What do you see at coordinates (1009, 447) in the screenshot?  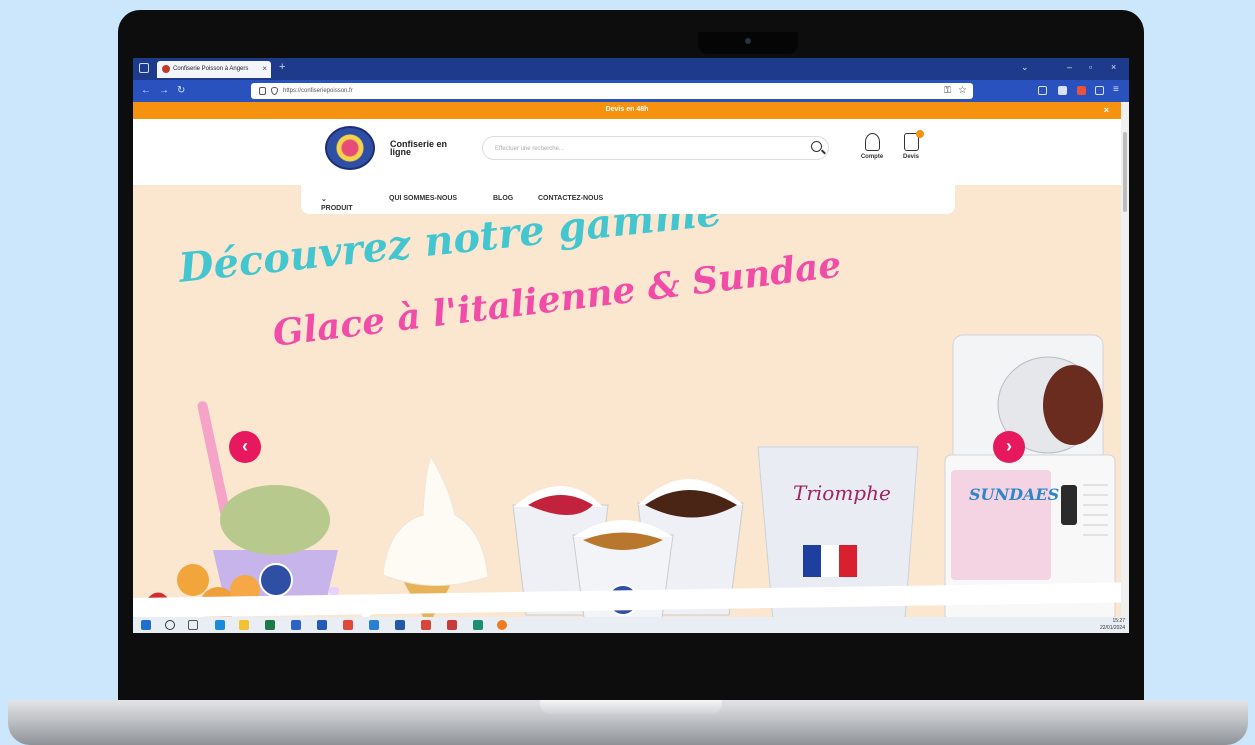 I see `carousel-next-button: ›` at bounding box center [1009, 447].